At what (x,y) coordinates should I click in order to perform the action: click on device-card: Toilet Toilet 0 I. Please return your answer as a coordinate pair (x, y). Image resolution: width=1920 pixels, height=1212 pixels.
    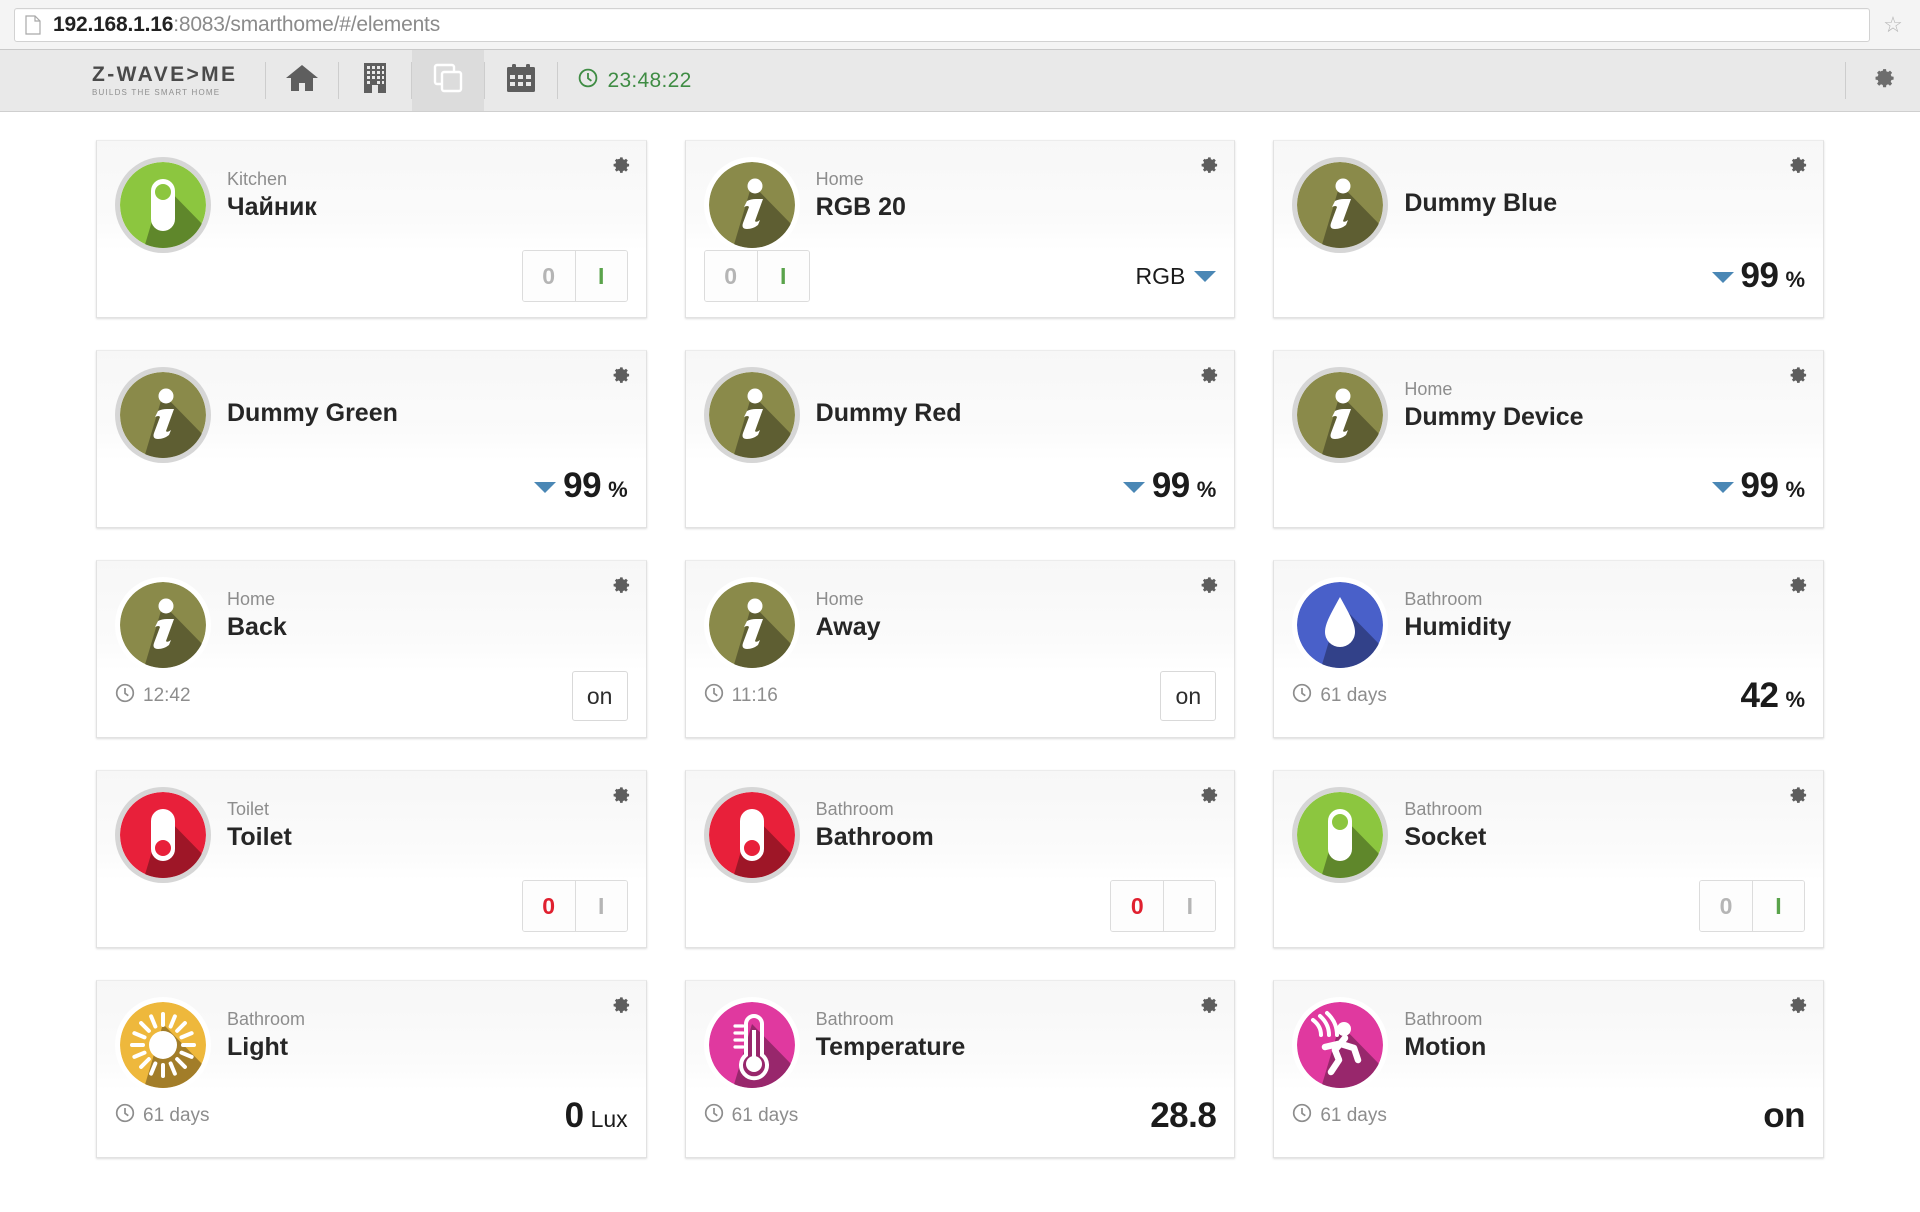
    Looking at the image, I should click on (371, 859).